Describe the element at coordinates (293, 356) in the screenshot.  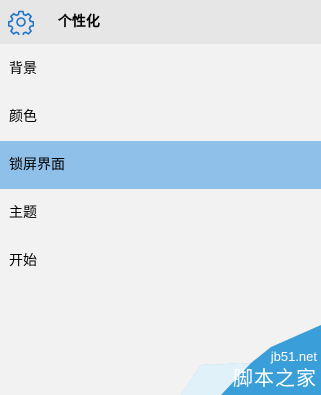
I see `watermark-domain: jb51.net` at that location.